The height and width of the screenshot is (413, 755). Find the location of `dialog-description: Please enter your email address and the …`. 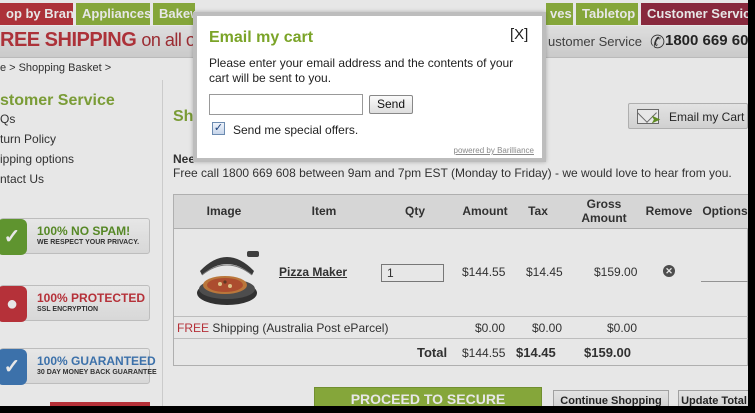

dialog-description: Please enter your email address and the … is located at coordinates (361, 70).